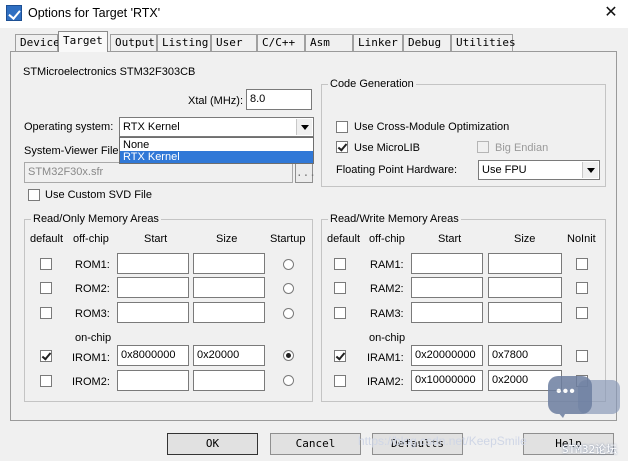 The image size is (628, 461). Describe the element at coordinates (340, 264) in the screenshot. I see `ram1-default-checkbox` at that location.